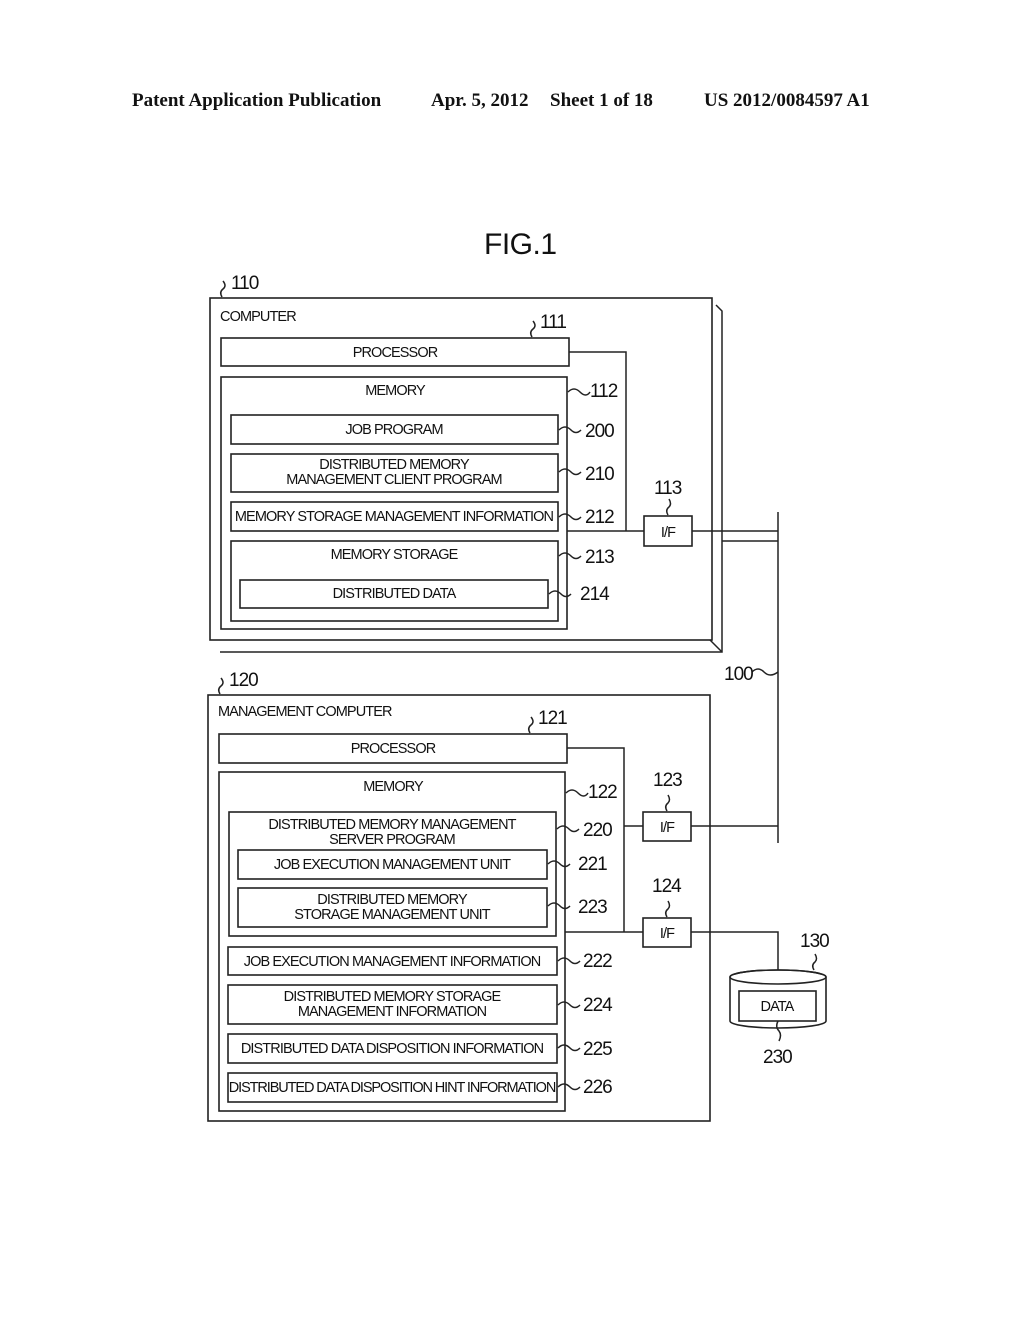 The height and width of the screenshot is (1320, 1024). I want to click on computer-memory-label: MEMORY, so click(395, 391).